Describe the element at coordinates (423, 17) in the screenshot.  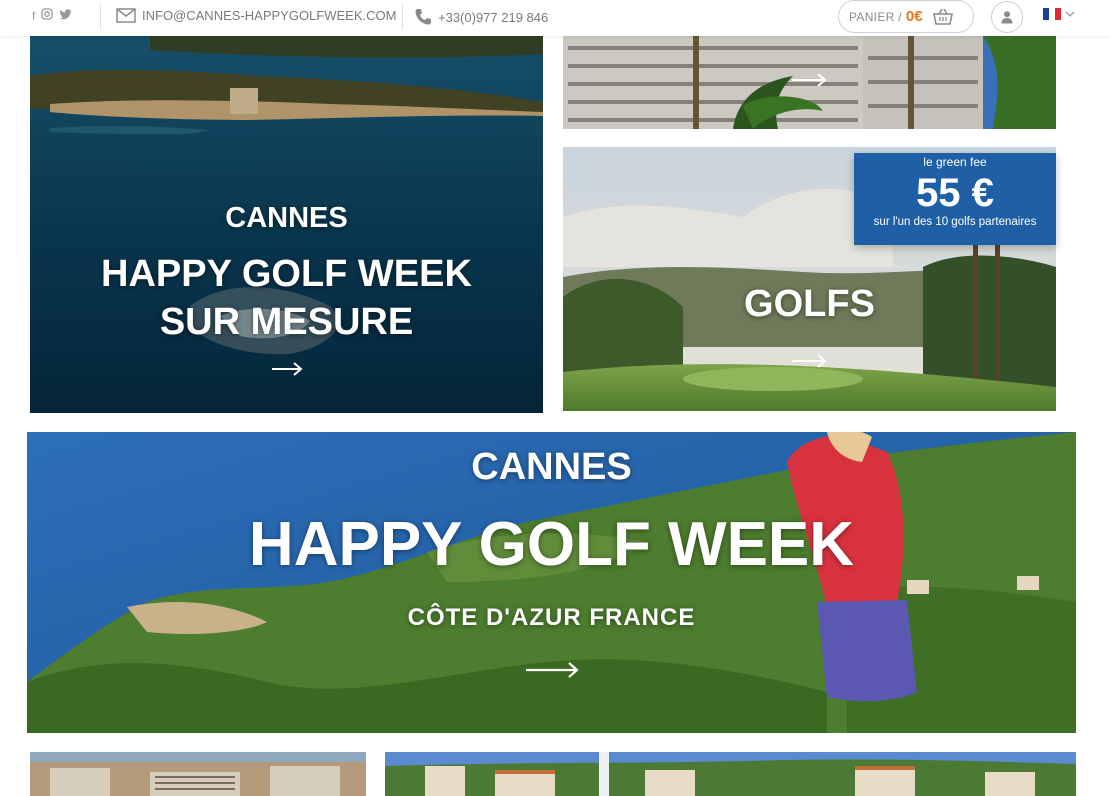
I see `phone-icon` at that location.